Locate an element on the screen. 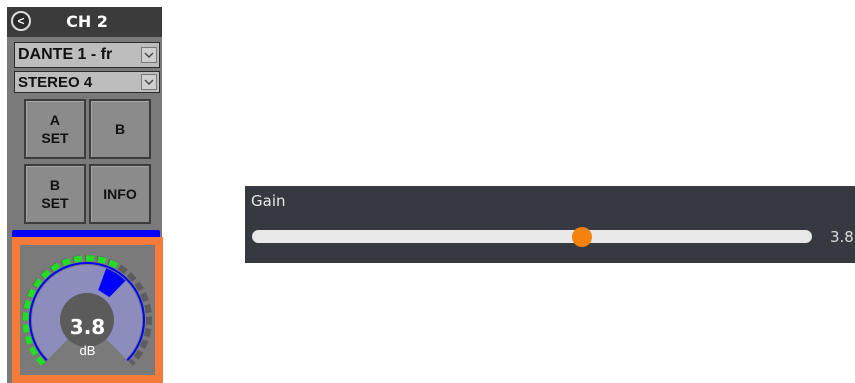 This screenshot has width=855, height=383. info-button: INFO is located at coordinates (120, 194).